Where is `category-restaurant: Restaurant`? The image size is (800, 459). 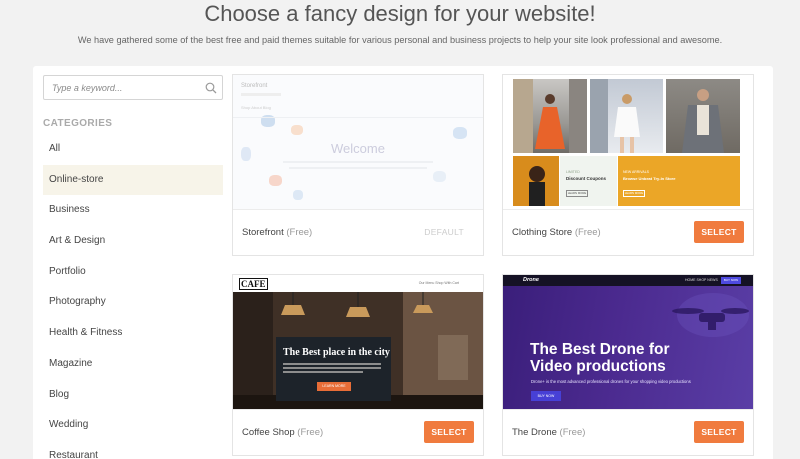
category-restaurant: Restaurant is located at coordinates (133, 450).